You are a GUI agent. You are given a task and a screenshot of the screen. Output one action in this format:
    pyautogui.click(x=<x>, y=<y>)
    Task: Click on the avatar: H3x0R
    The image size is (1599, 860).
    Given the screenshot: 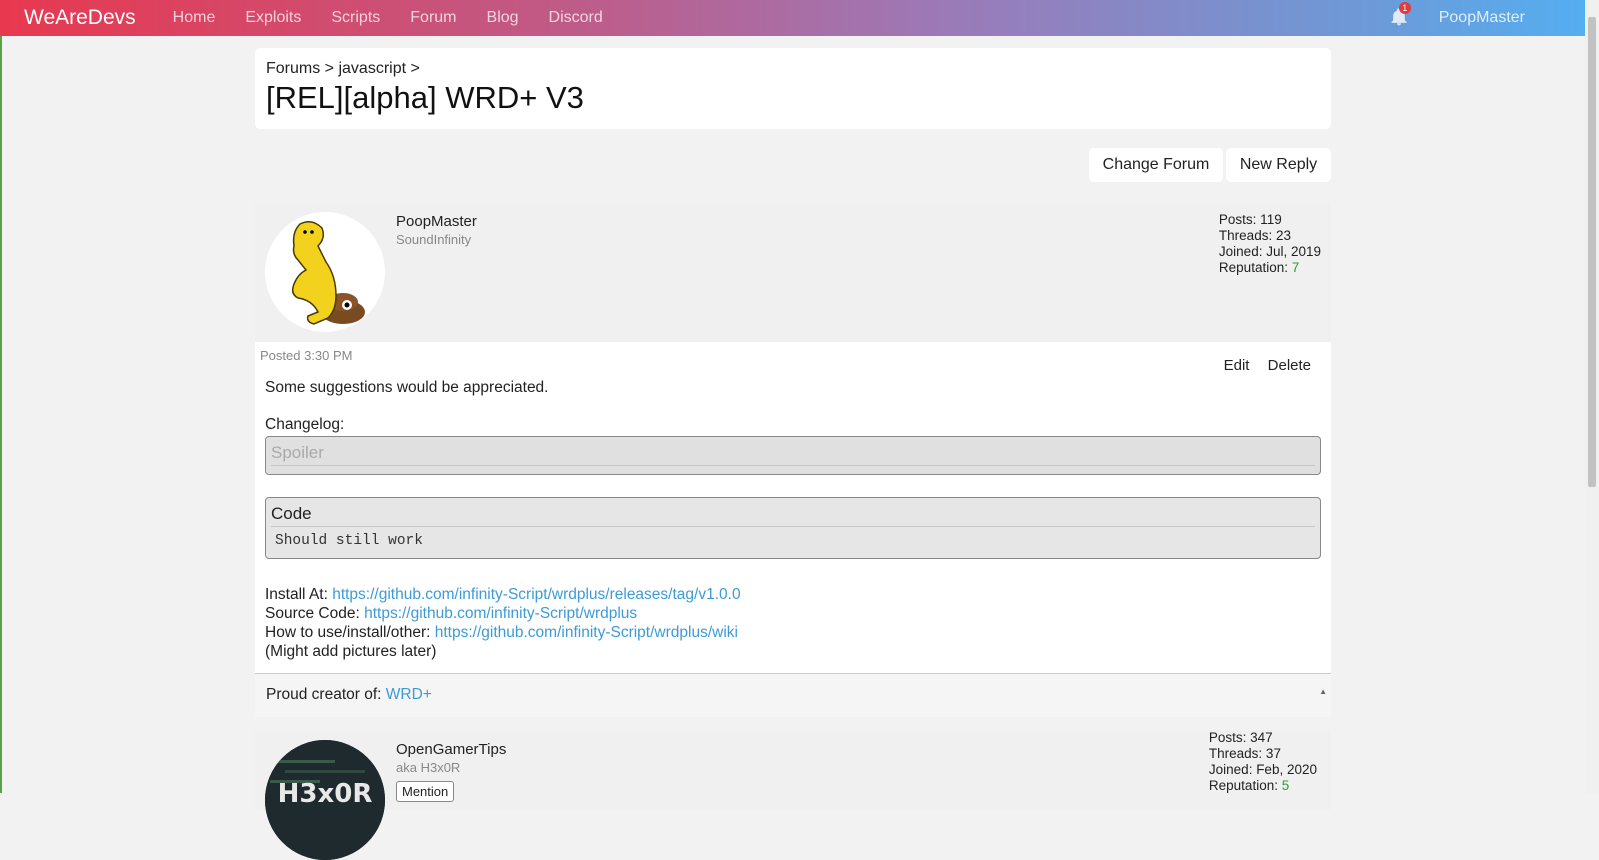 What is the action you would take?
    pyautogui.click(x=325, y=800)
    